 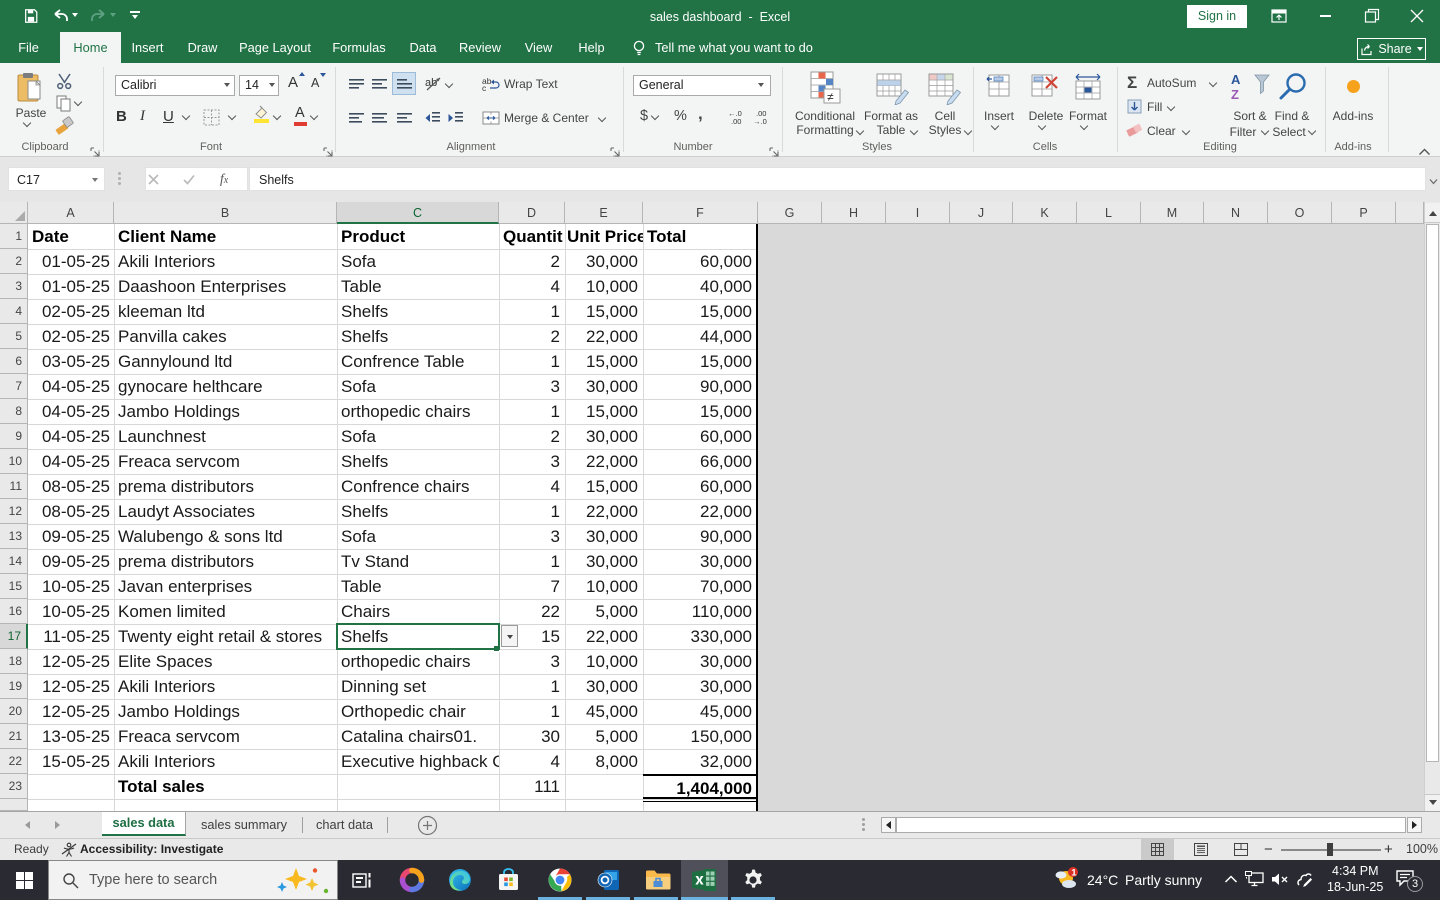 I want to click on svg-text: →.0, so click(x=760, y=121).